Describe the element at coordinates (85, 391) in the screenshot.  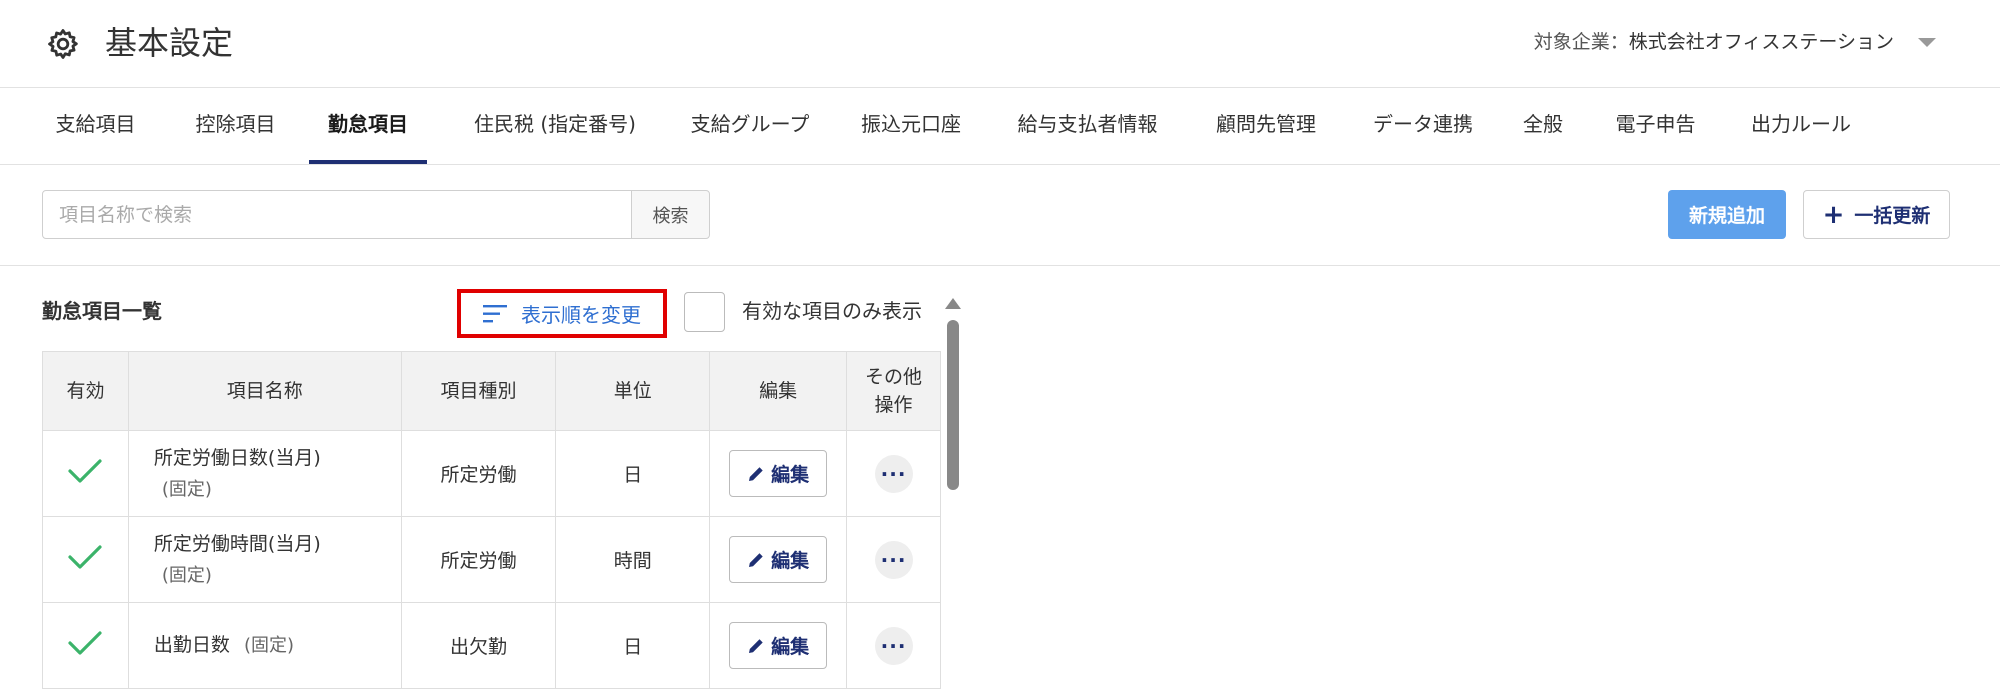
I see `column-header-valid: 有効` at that location.